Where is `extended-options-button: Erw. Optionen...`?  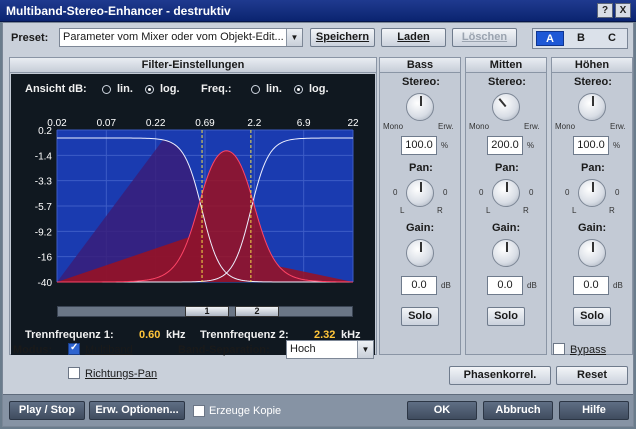
extended-options-button: Erw. Optionen... is located at coordinates (137, 410).